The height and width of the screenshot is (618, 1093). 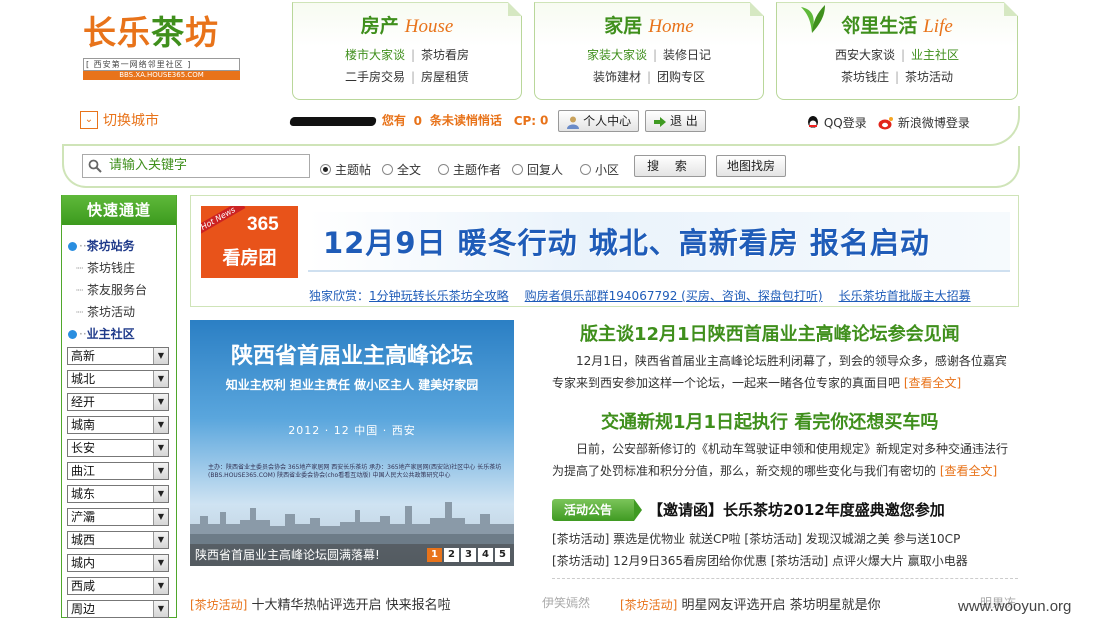 I want to click on link-house-tour: 茶坊看房, so click(x=445, y=55).